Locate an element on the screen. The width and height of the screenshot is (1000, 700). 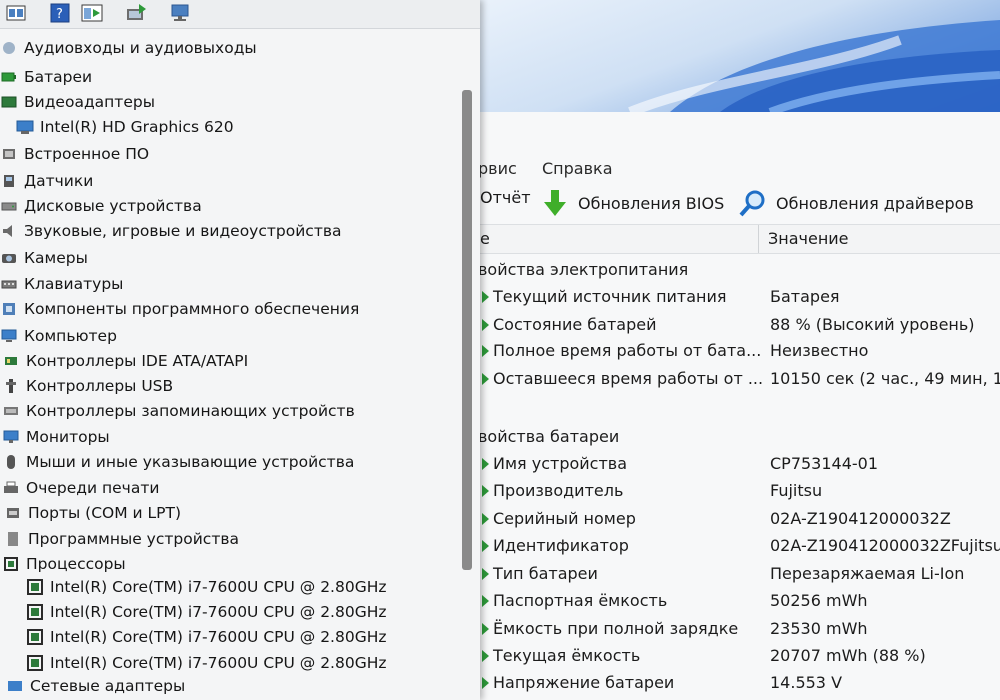
property-row: Текущая ёмкость 20707 mWh (88 %) is located at coordinates (735, 656).